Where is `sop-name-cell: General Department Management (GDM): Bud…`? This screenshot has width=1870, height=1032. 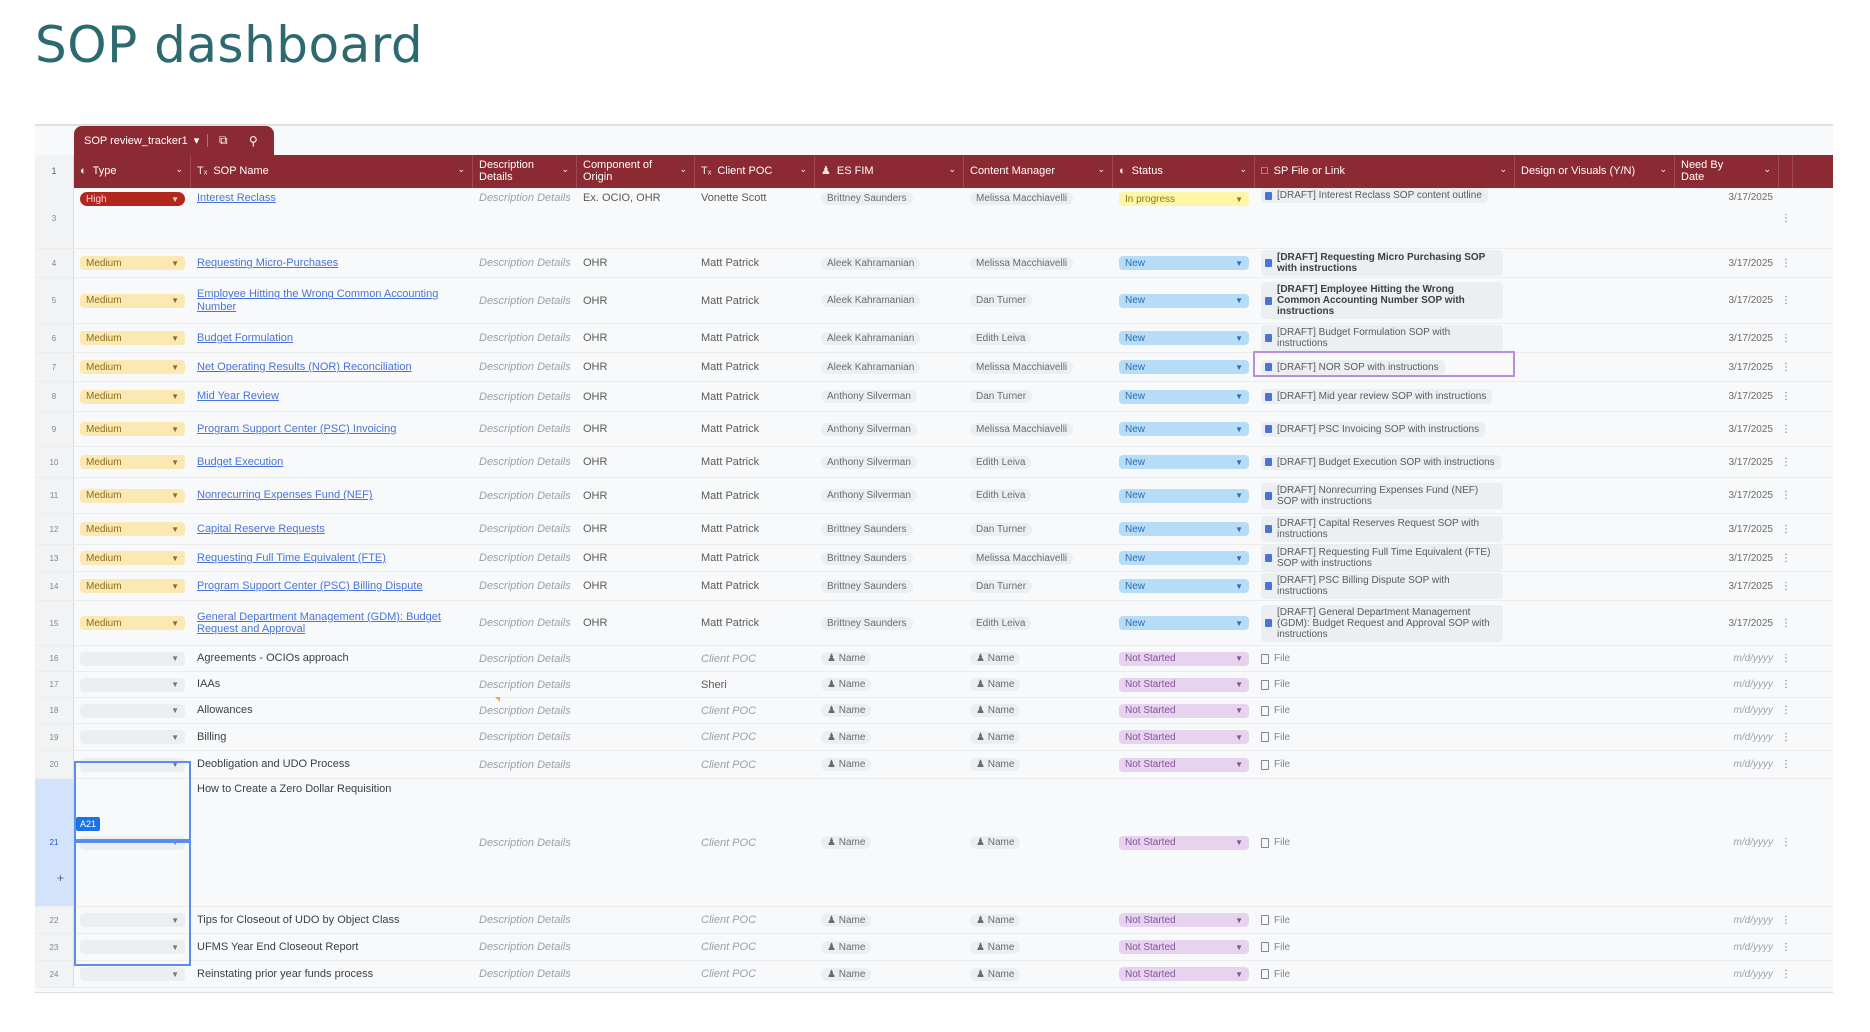 sop-name-cell: General Department Management (GDM): Bud… is located at coordinates (332, 623).